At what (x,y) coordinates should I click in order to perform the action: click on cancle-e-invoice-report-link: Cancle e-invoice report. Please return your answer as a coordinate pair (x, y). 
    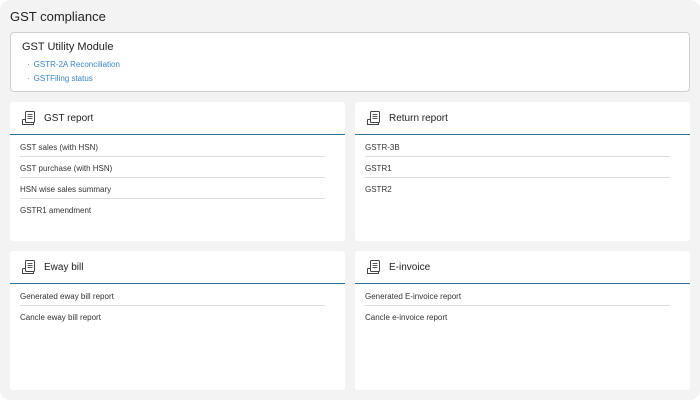
    Looking at the image, I should click on (517, 316).